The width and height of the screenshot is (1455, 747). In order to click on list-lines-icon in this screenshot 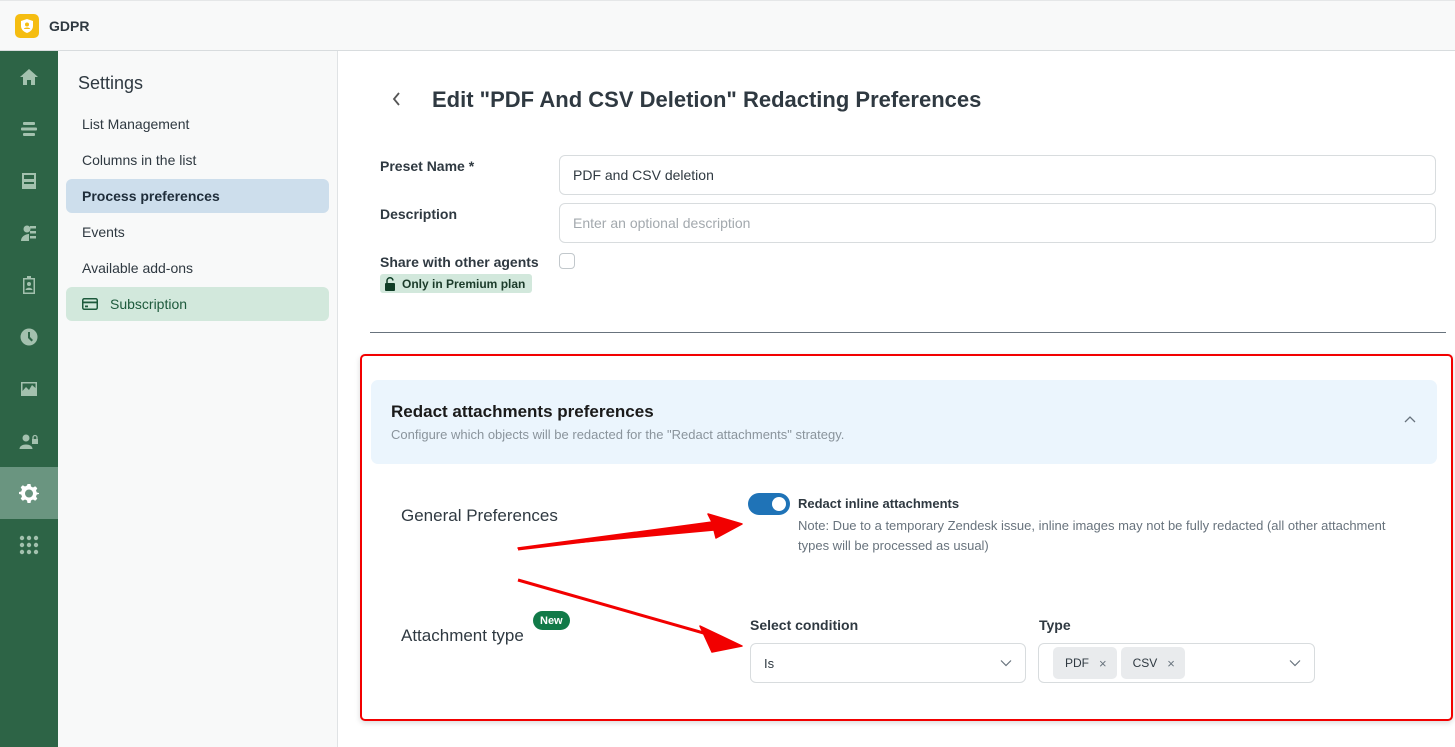, I will do `click(29, 129)`.